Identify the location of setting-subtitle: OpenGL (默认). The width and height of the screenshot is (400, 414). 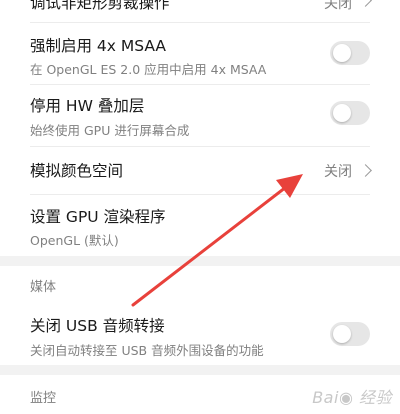
(74, 240).